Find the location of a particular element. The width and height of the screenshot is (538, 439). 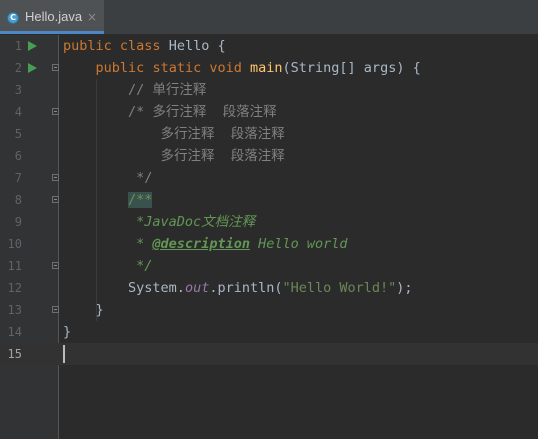

text-caret is located at coordinates (64, 354).